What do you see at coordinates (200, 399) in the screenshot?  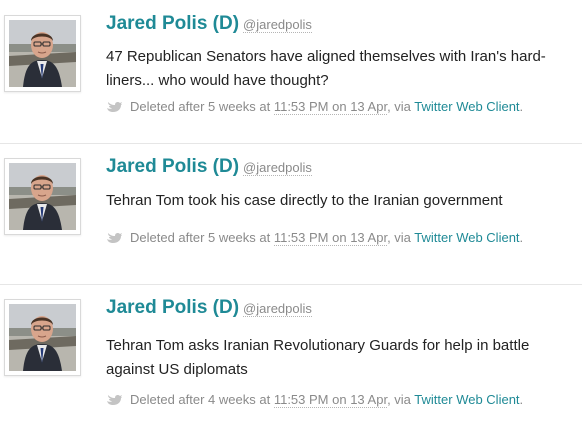 I see `deleted-label: Deleted after 4 weeks at` at bounding box center [200, 399].